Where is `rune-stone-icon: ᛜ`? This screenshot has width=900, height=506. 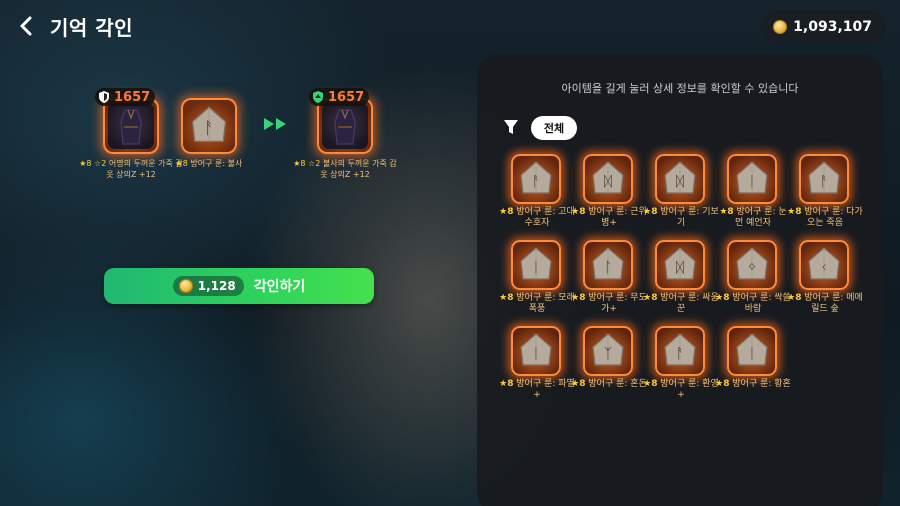 rune-stone-icon: ᛜ is located at coordinates (752, 263).